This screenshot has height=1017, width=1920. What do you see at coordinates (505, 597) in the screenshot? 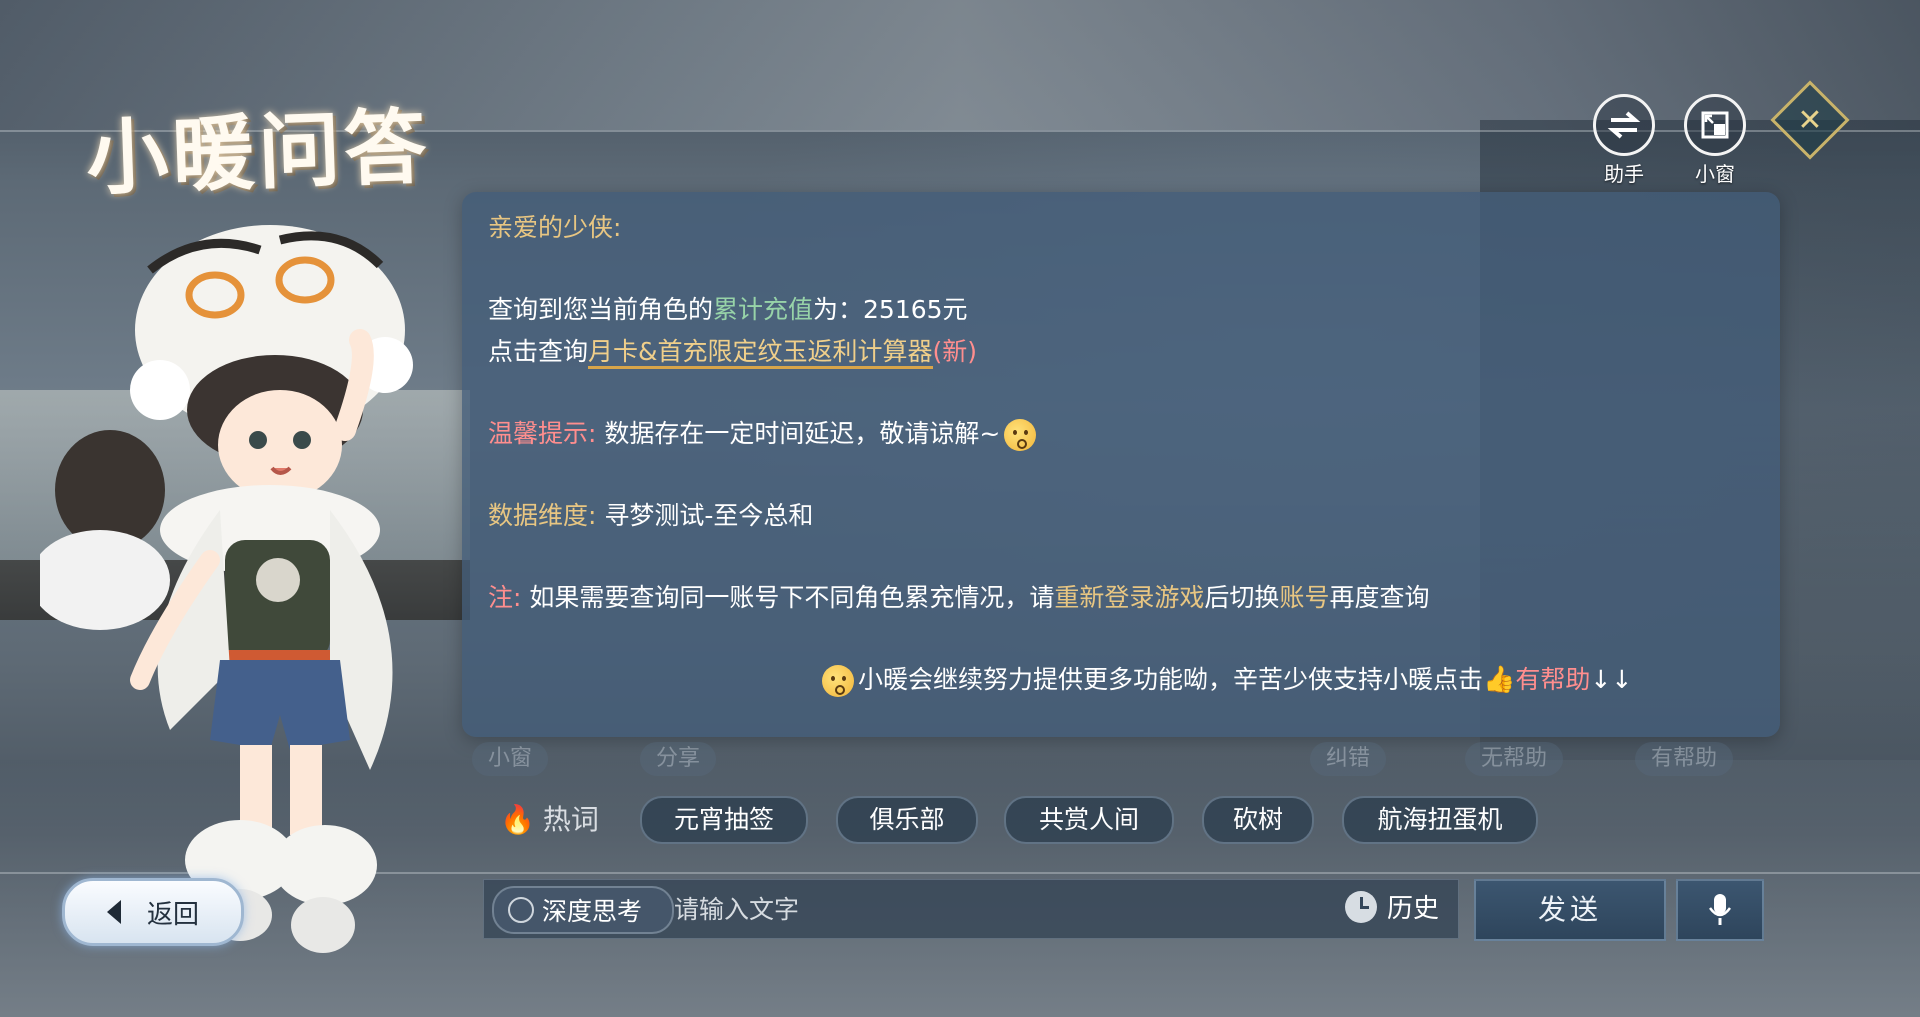
I see `note-label: 注:` at bounding box center [505, 597].